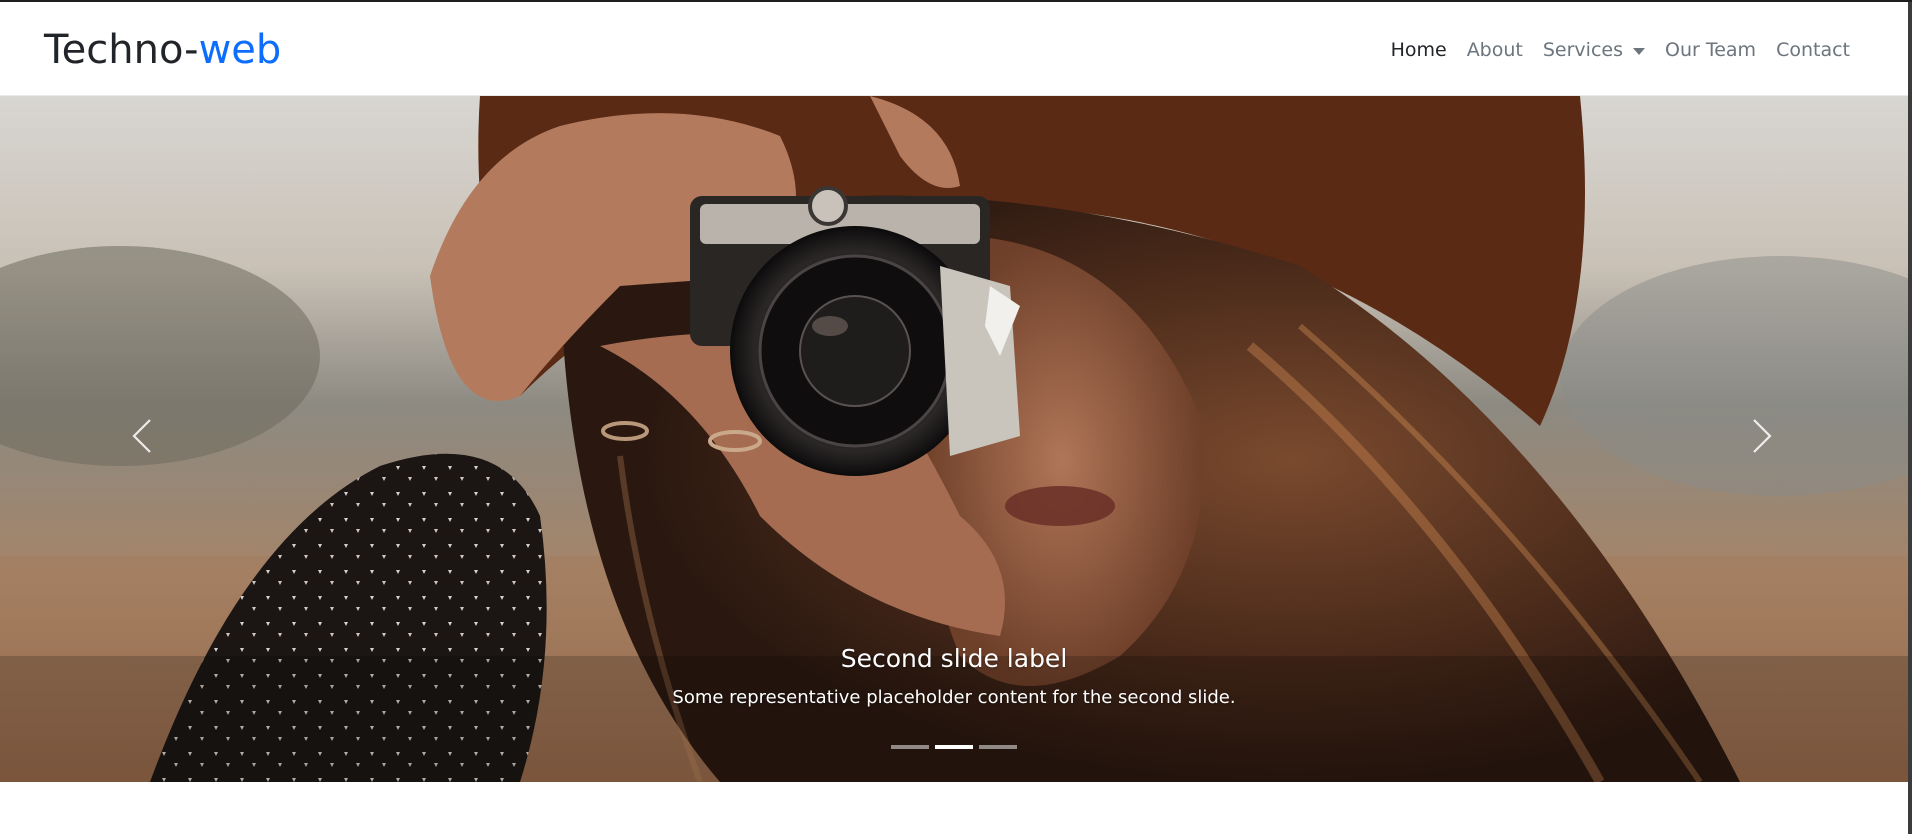 The width and height of the screenshot is (1912, 834). I want to click on nav-item-label: Contact, so click(1813, 50).